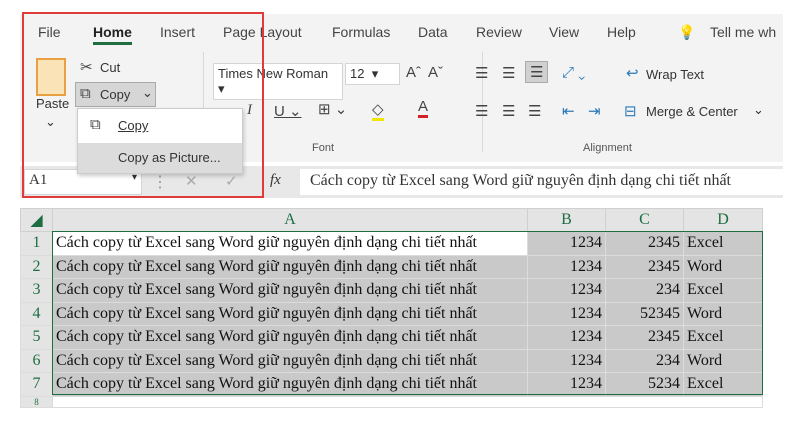 The height and width of the screenshot is (424, 800). What do you see at coordinates (499, 32) in the screenshot?
I see `tab-review: Review` at bounding box center [499, 32].